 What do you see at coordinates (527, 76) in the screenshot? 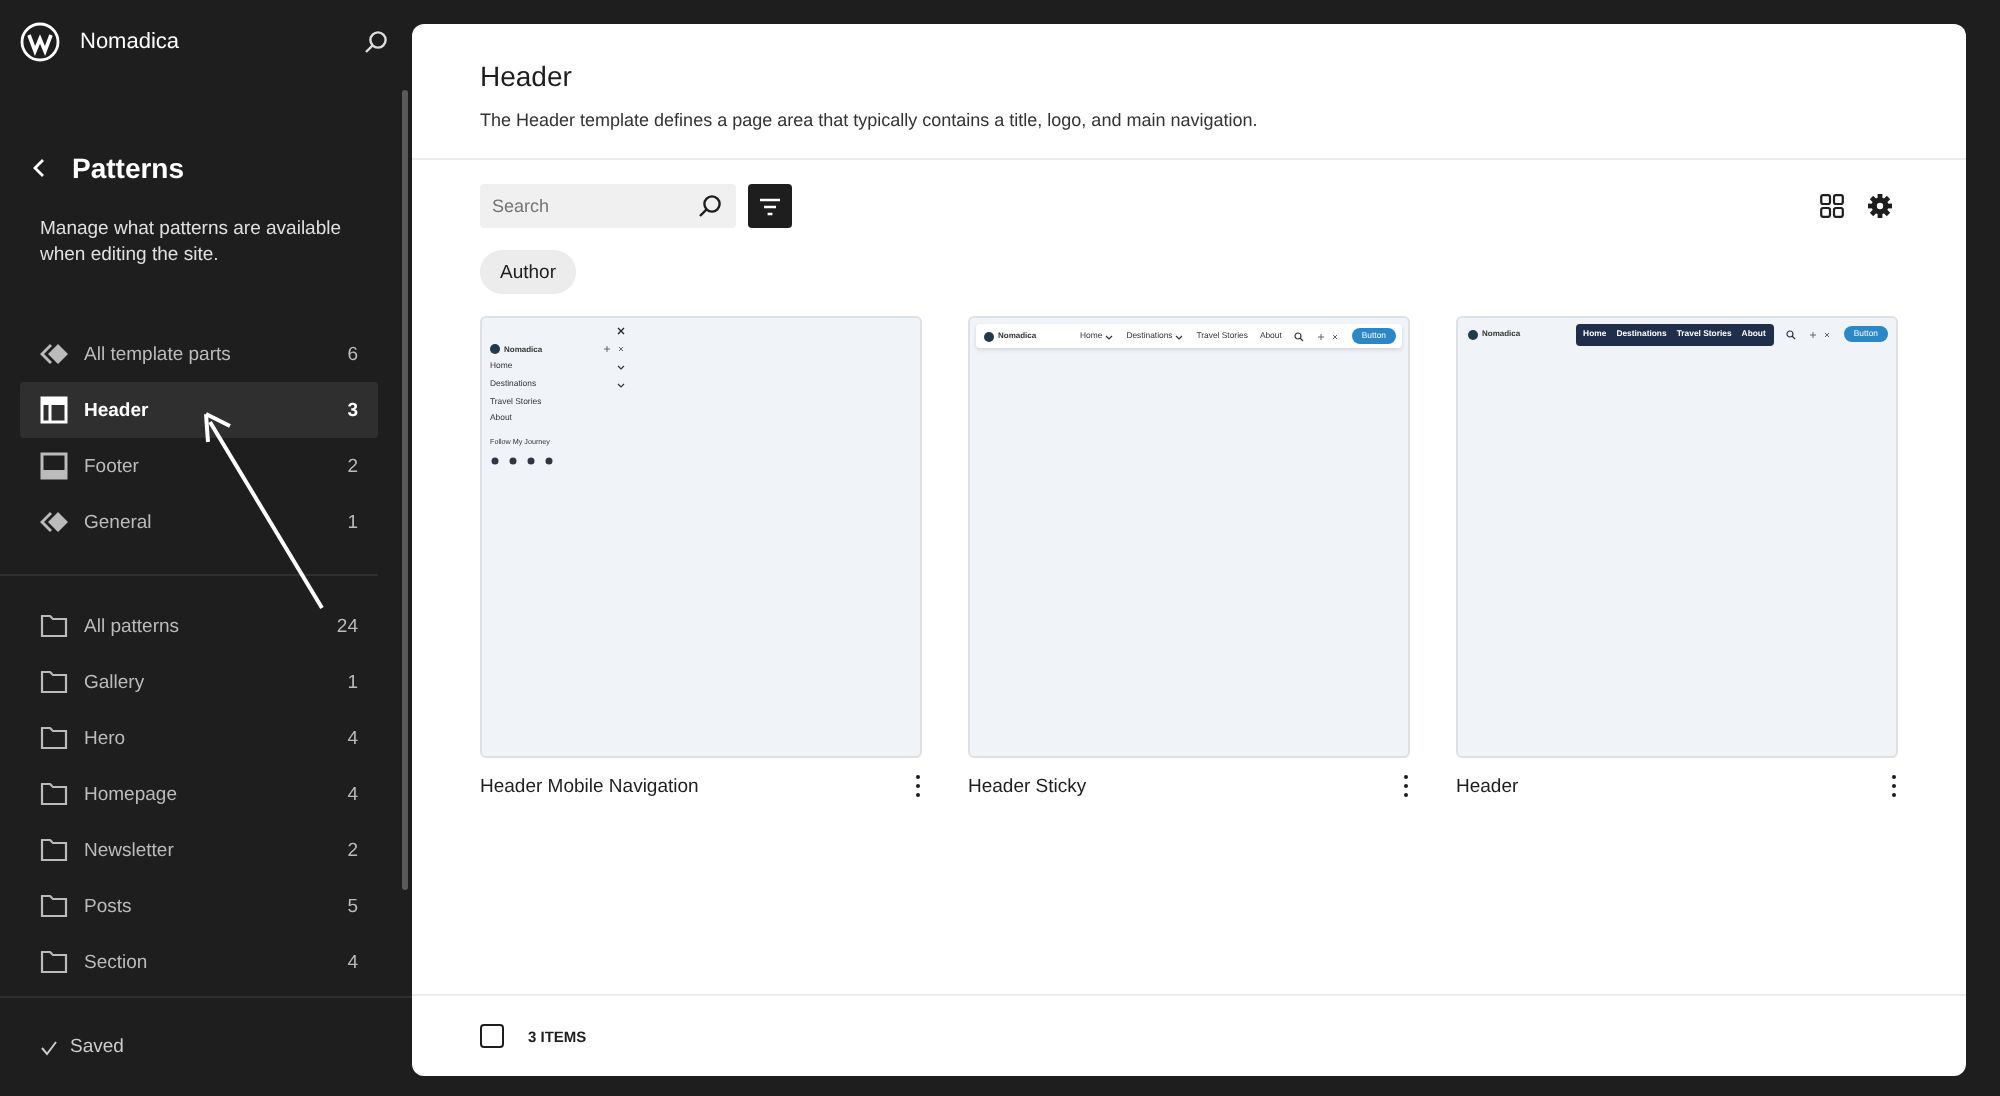
I see `page-title: Header` at bounding box center [527, 76].